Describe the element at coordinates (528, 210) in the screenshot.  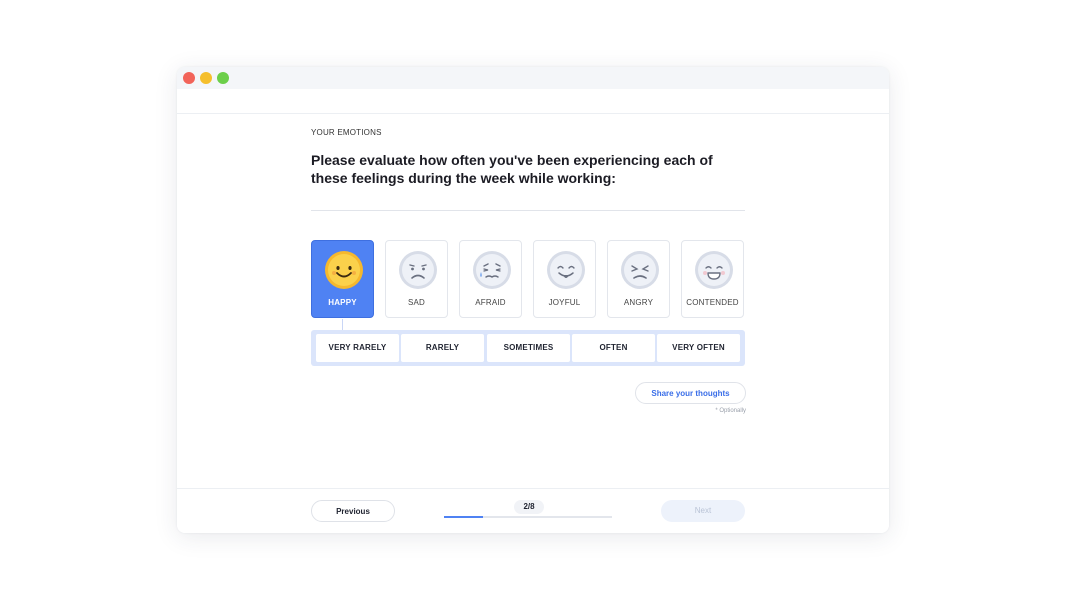
I see `divider` at that location.